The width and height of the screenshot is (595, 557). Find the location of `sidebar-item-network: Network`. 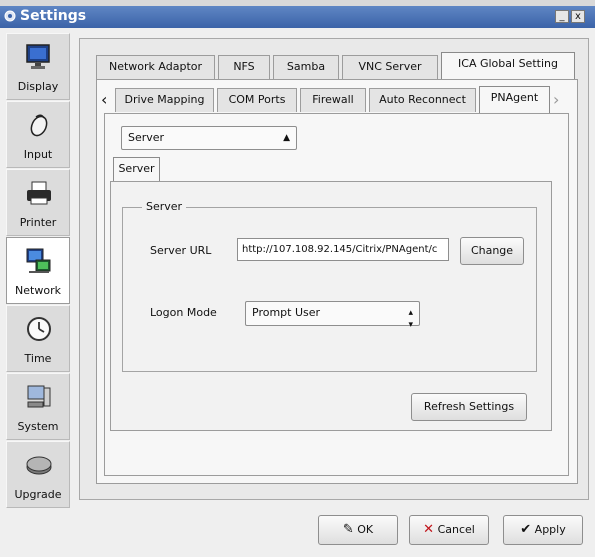

sidebar-item-network: Network is located at coordinates (38, 270).